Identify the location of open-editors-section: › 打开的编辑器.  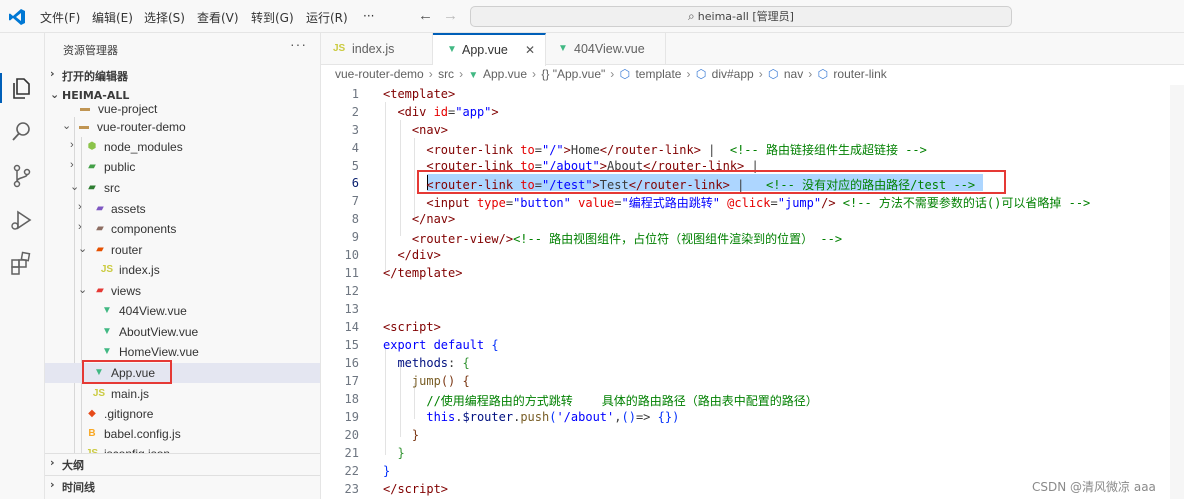
(182, 75).